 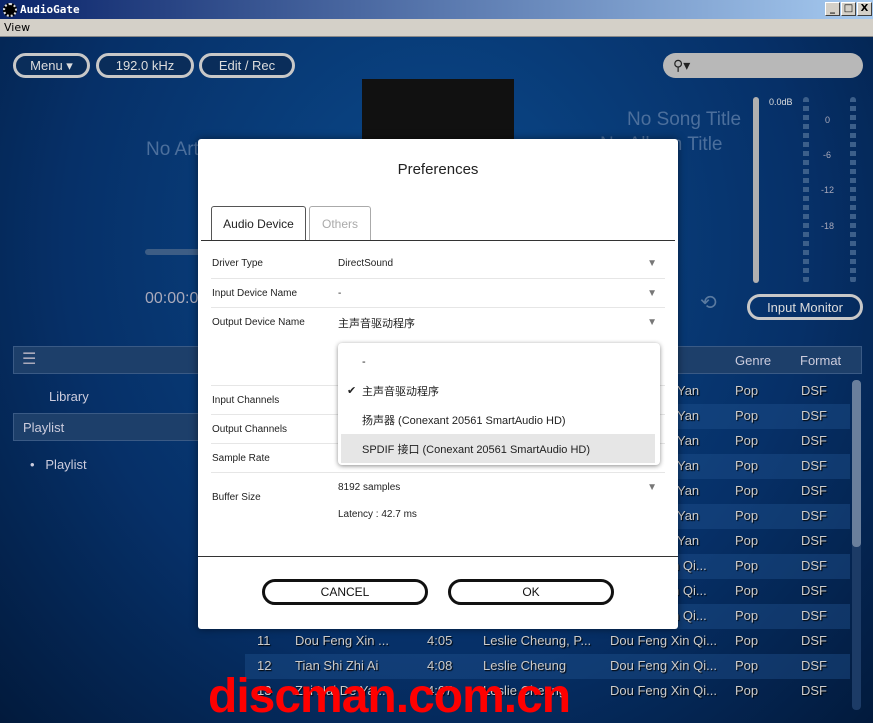 I want to click on dropdown-option-selected: ✔ 主声音驱动程序, so click(x=498, y=390).